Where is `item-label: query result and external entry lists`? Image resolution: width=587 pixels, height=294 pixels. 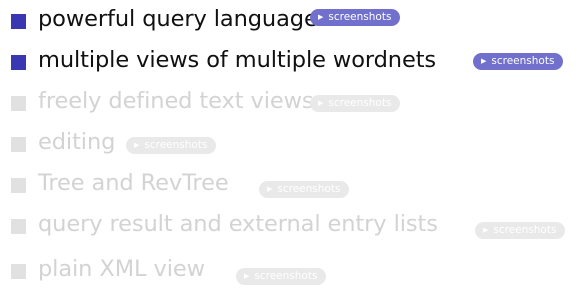 item-label: query result and external entry lists is located at coordinates (238, 224).